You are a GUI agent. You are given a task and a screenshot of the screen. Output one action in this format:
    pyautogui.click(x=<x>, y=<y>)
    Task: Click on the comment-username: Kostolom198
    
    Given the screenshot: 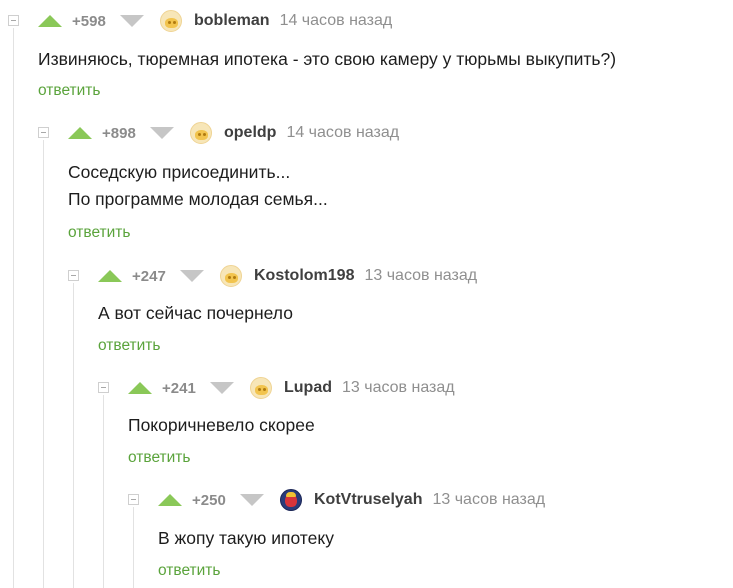 What is the action you would take?
    pyautogui.click(x=304, y=276)
    